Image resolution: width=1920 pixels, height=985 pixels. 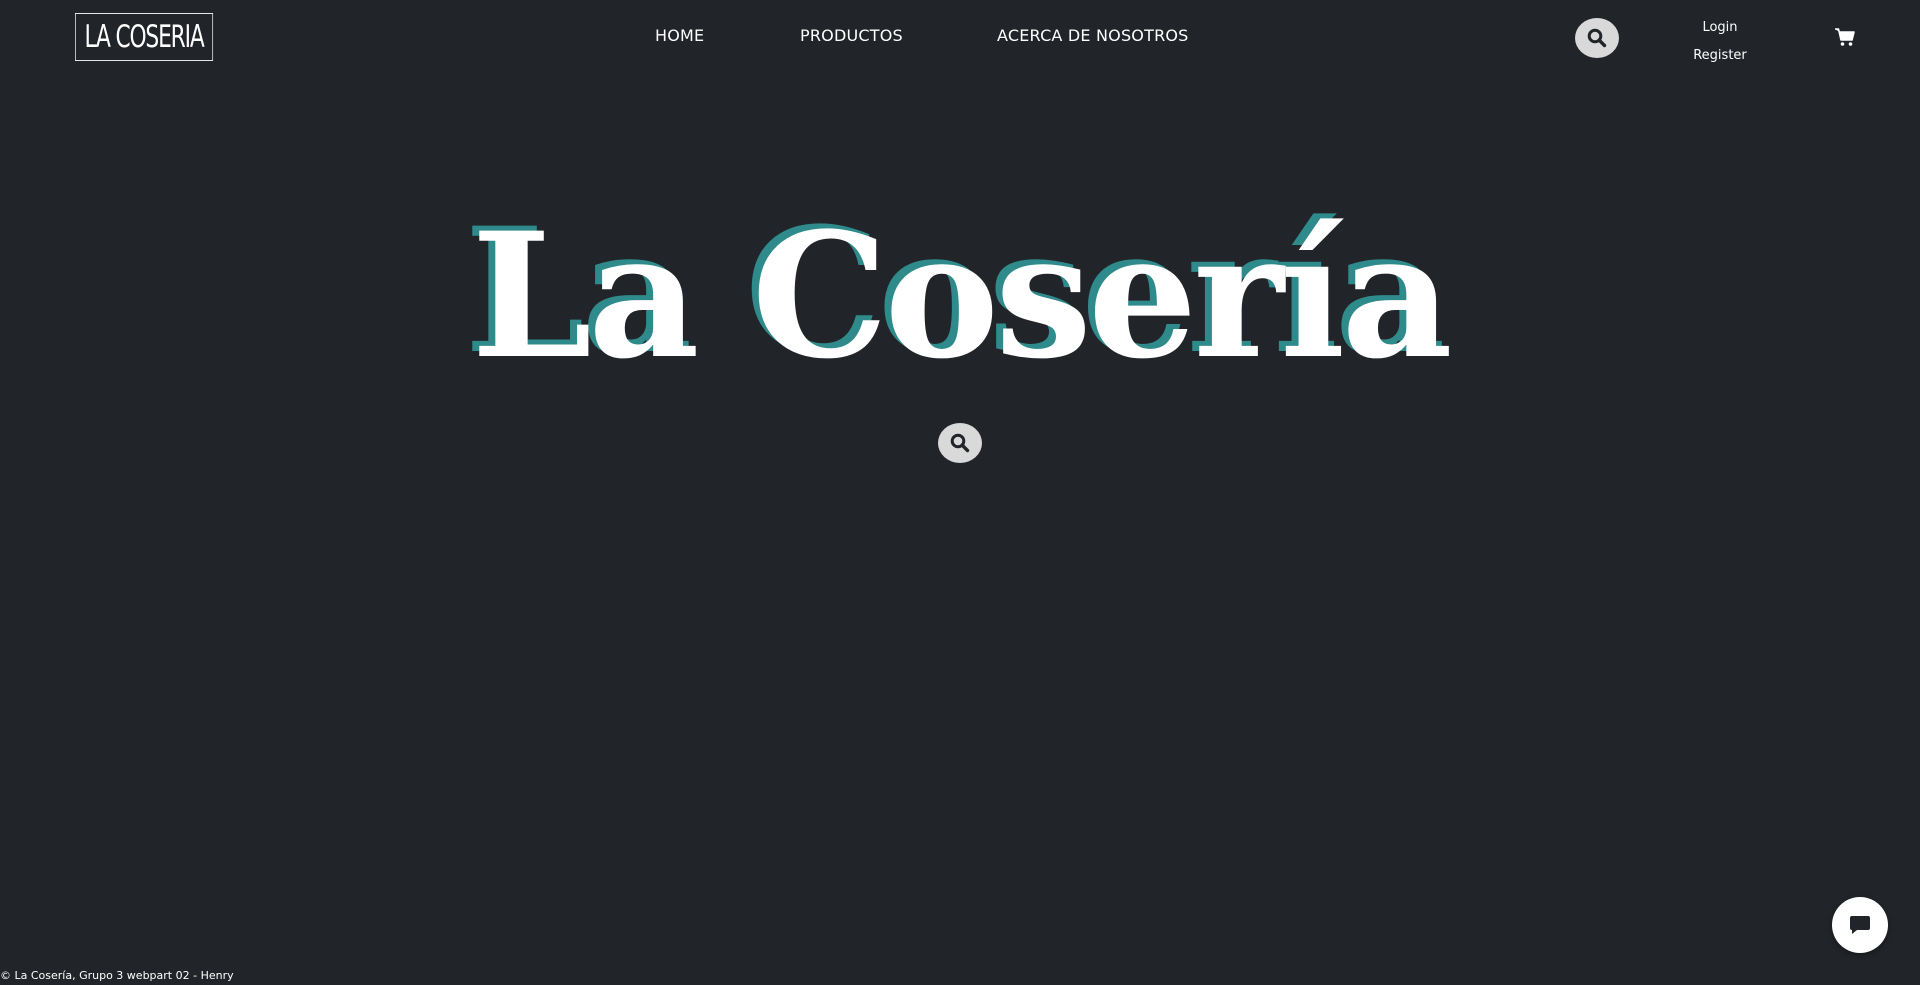 I want to click on auth-links: Login Register, so click(x=1720, y=42).